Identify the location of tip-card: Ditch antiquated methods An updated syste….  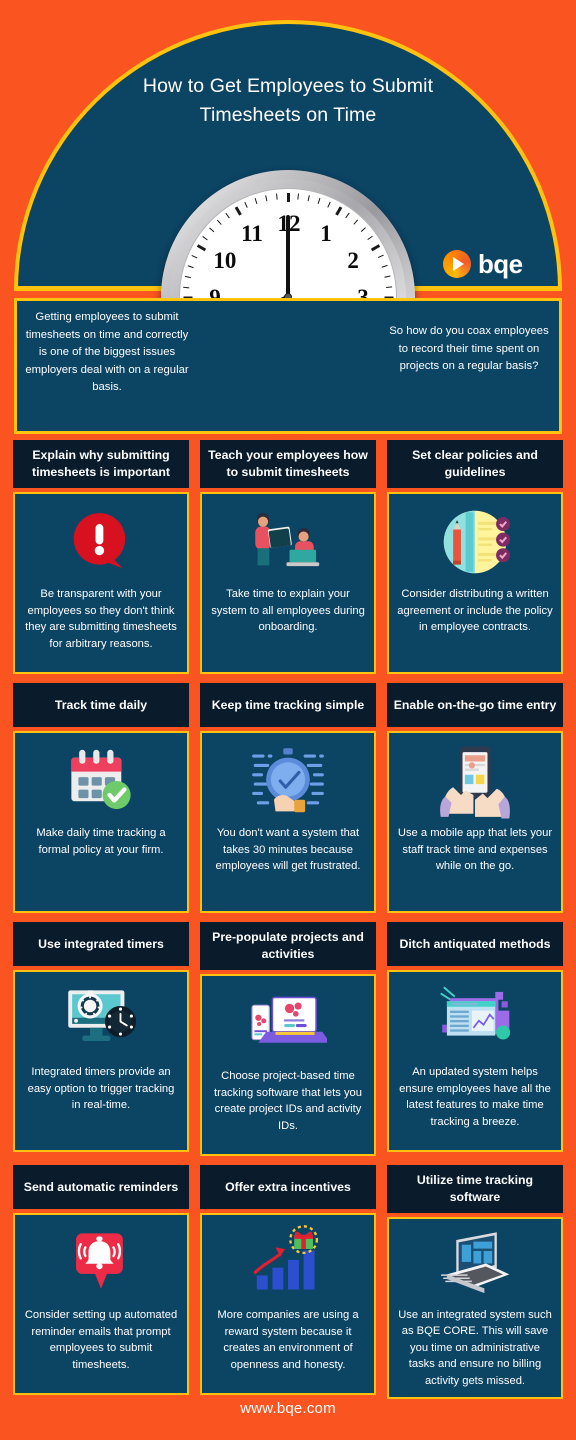
(475, 1039).